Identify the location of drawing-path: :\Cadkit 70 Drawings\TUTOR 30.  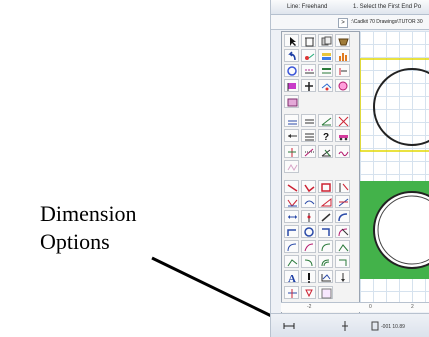
(387, 22).